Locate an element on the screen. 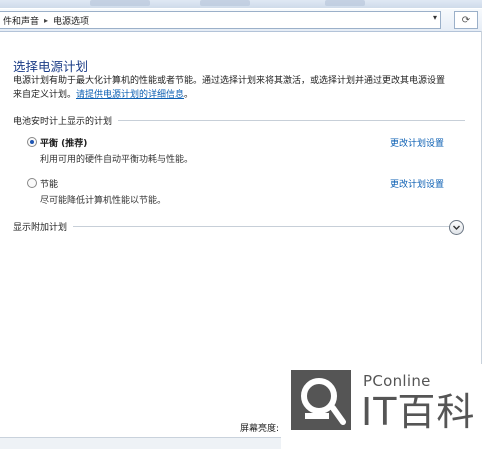 The width and height of the screenshot is (482, 449). address-bar: 件和声音 ▸ 电源选项 ▾ ⟳ is located at coordinates (241, 20).